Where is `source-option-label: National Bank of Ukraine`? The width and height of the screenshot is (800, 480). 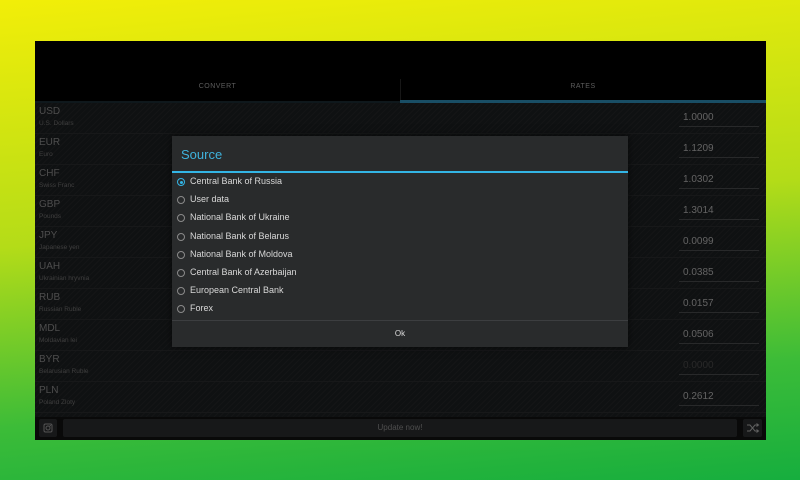
source-option-label: National Bank of Ukraine is located at coordinates (240, 217).